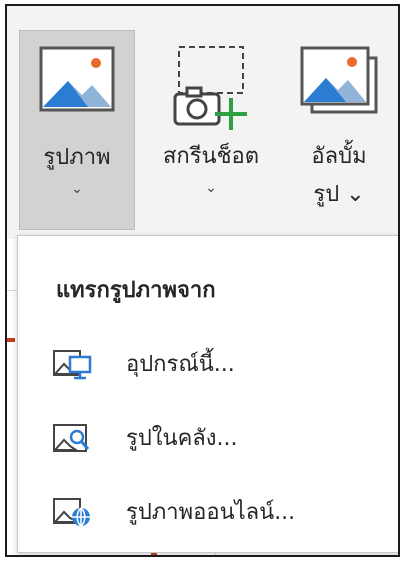 The width and height of the screenshot is (408, 563). What do you see at coordinates (11, 340) in the screenshot?
I see `accent-mark` at bounding box center [11, 340].